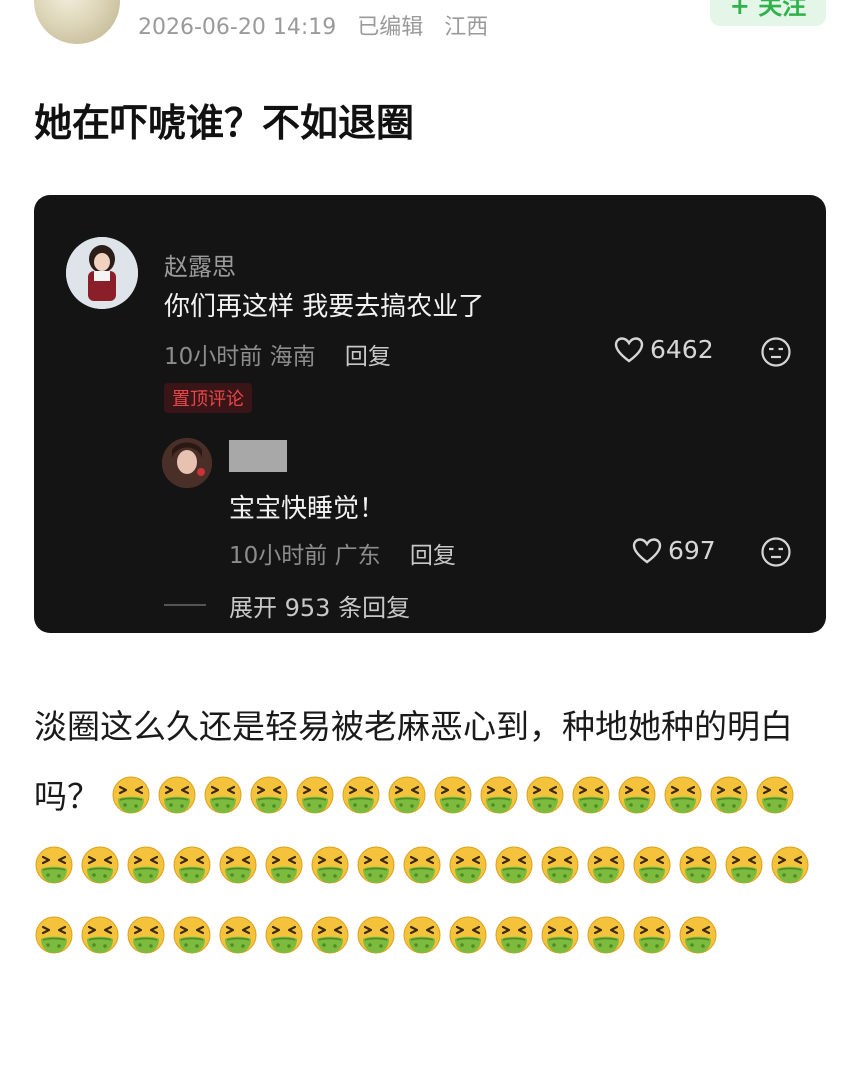 The image size is (858, 1080). I want to click on post-location: 江西, so click(466, 27).